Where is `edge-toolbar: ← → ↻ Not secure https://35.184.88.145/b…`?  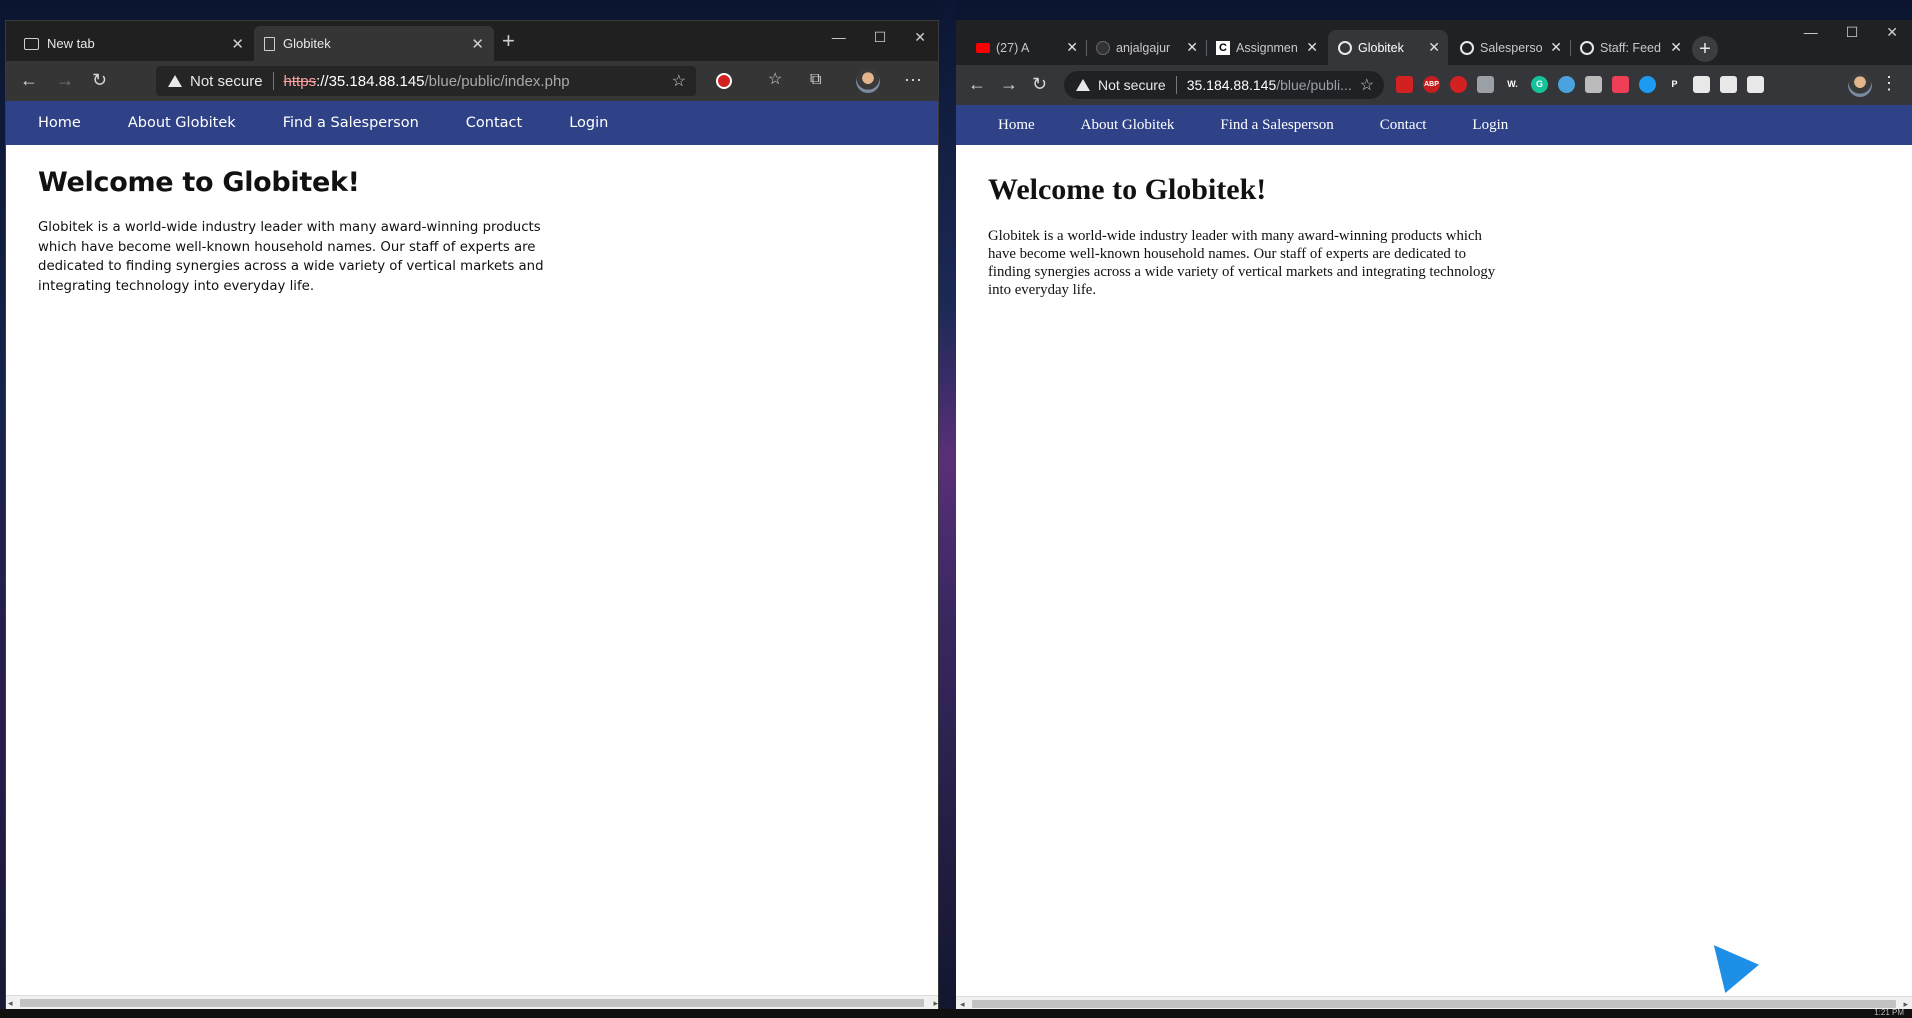
edge-toolbar: ← → ↻ Not secure https://35.184.88.145/b… is located at coordinates (472, 81).